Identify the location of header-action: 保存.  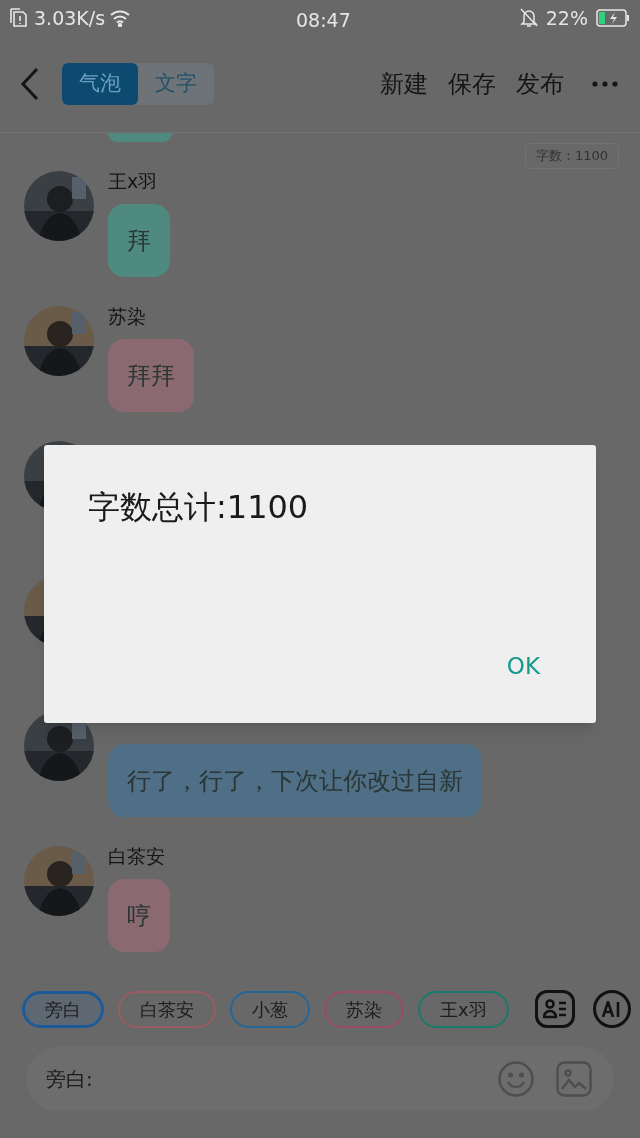
(472, 84).